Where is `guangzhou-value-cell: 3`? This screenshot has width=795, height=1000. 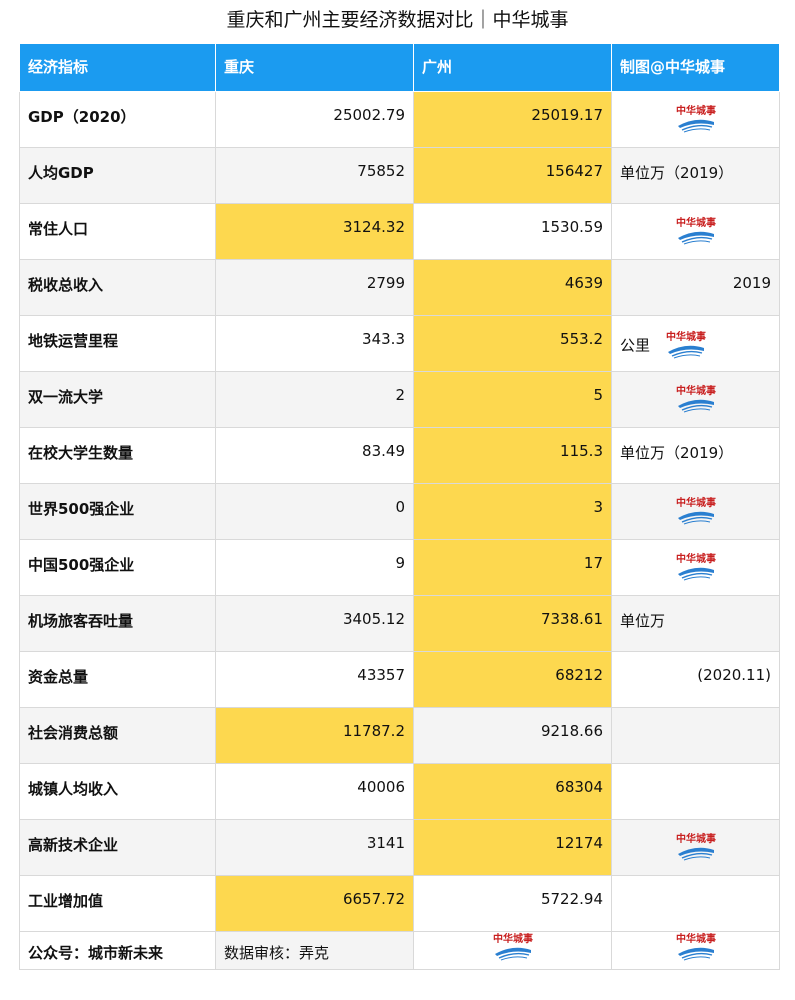
guangzhou-value-cell: 3 is located at coordinates (512, 511).